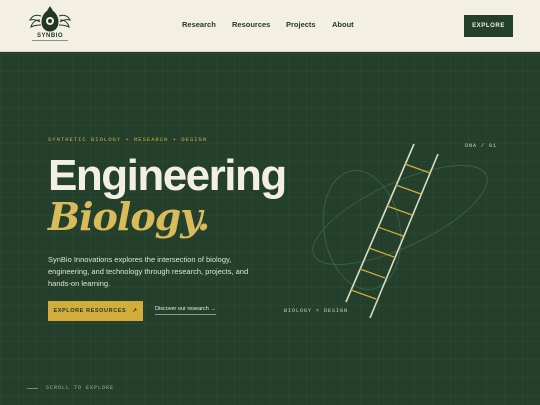 Image resolution: width=540 pixels, height=405 pixels. What do you see at coordinates (400, 231) in the screenshot?
I see `dna-ladder-graphic` at bounding box center [400, 231].